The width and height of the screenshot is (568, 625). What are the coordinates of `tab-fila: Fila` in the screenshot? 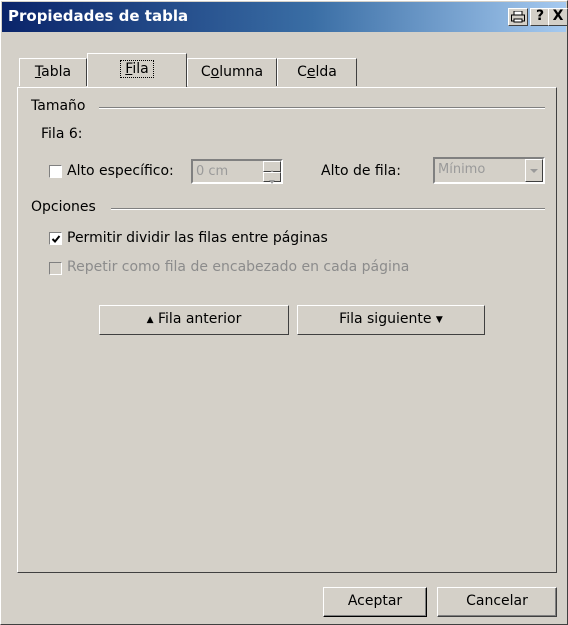 It's located at (137, 70).